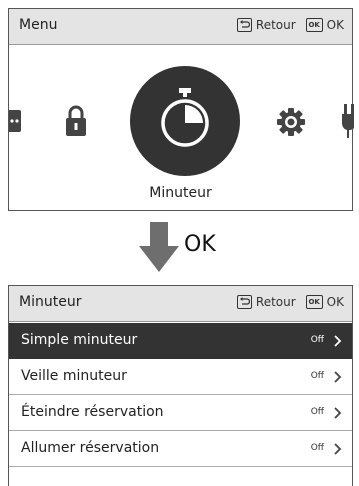  What do you see at coordinates (76, 123) in the screenshot?
I see `lock-icon` at bounding box center [76, 123].